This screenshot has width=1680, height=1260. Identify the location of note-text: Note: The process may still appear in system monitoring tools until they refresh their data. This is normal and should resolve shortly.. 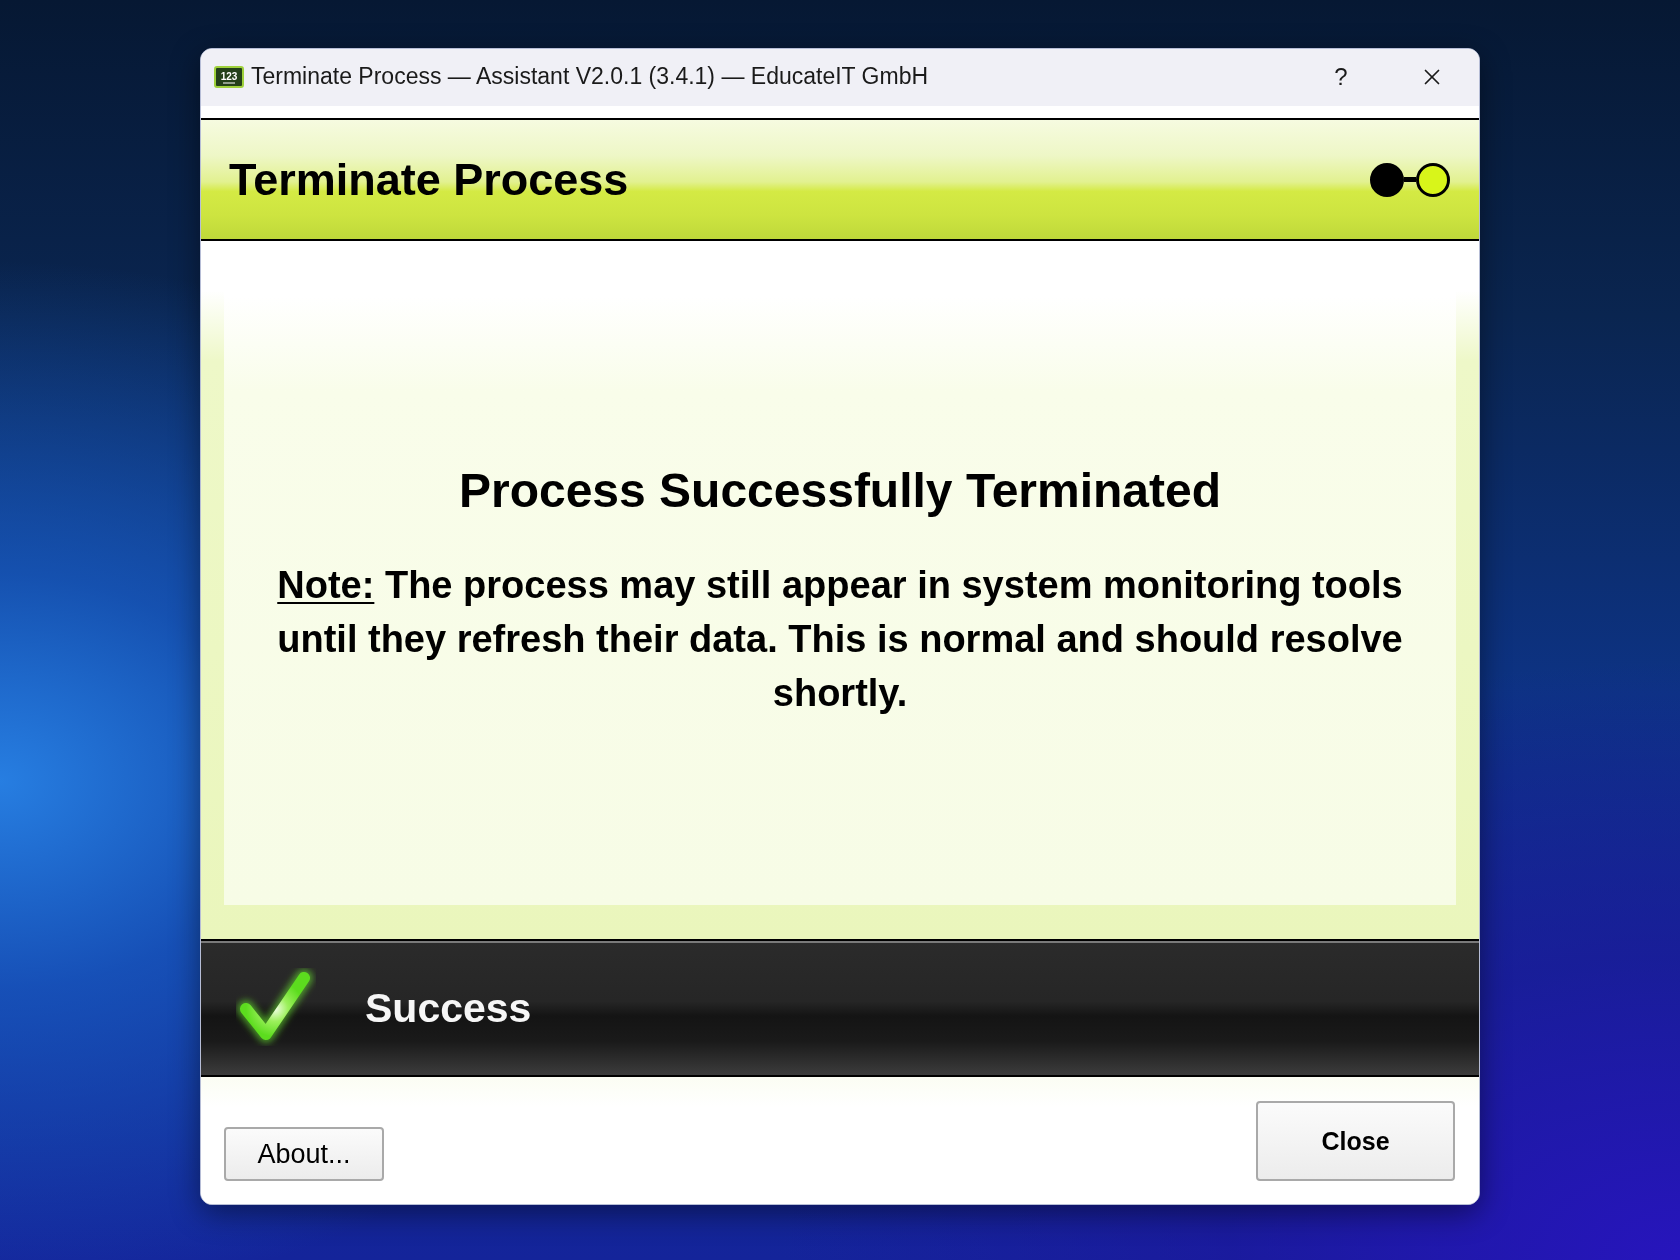
(840, 639).